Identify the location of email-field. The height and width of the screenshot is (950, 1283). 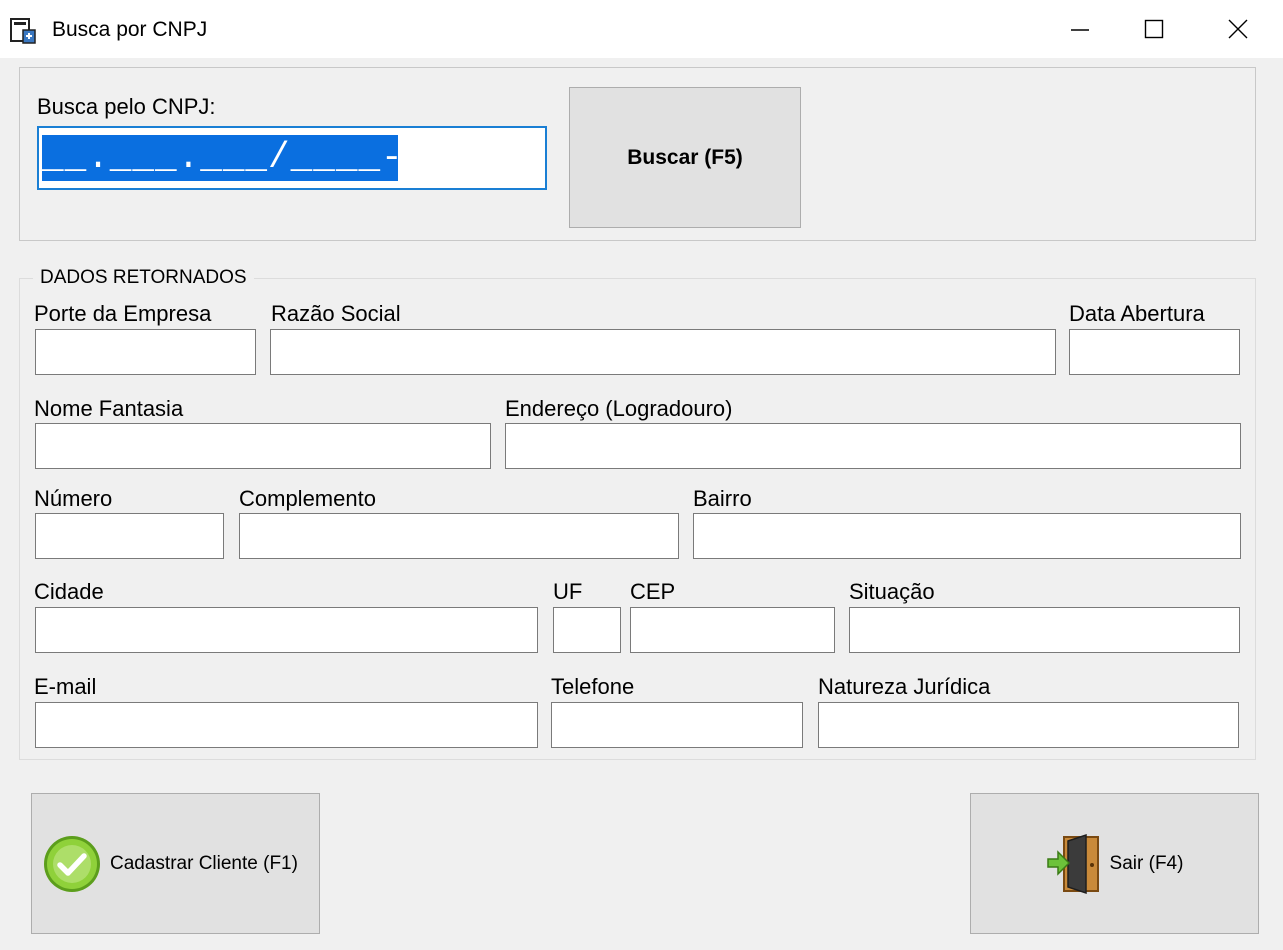
(286, 725).